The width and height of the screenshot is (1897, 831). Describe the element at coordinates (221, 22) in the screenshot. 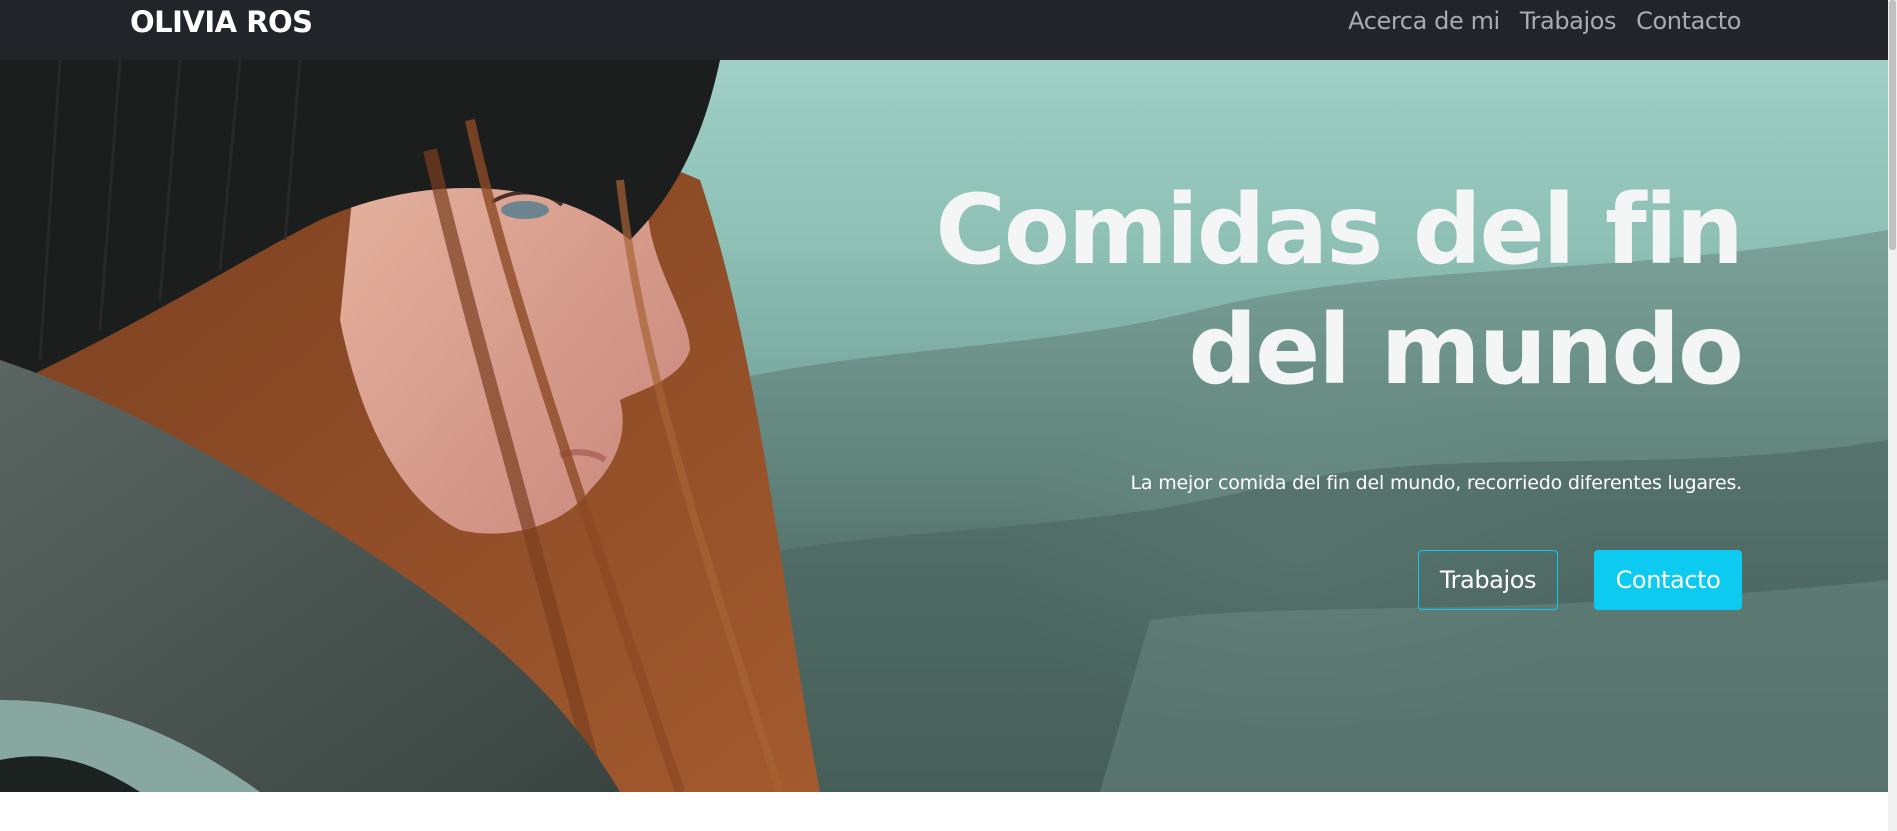

I see `brand-logo: OLIVIA ROS` at that location.